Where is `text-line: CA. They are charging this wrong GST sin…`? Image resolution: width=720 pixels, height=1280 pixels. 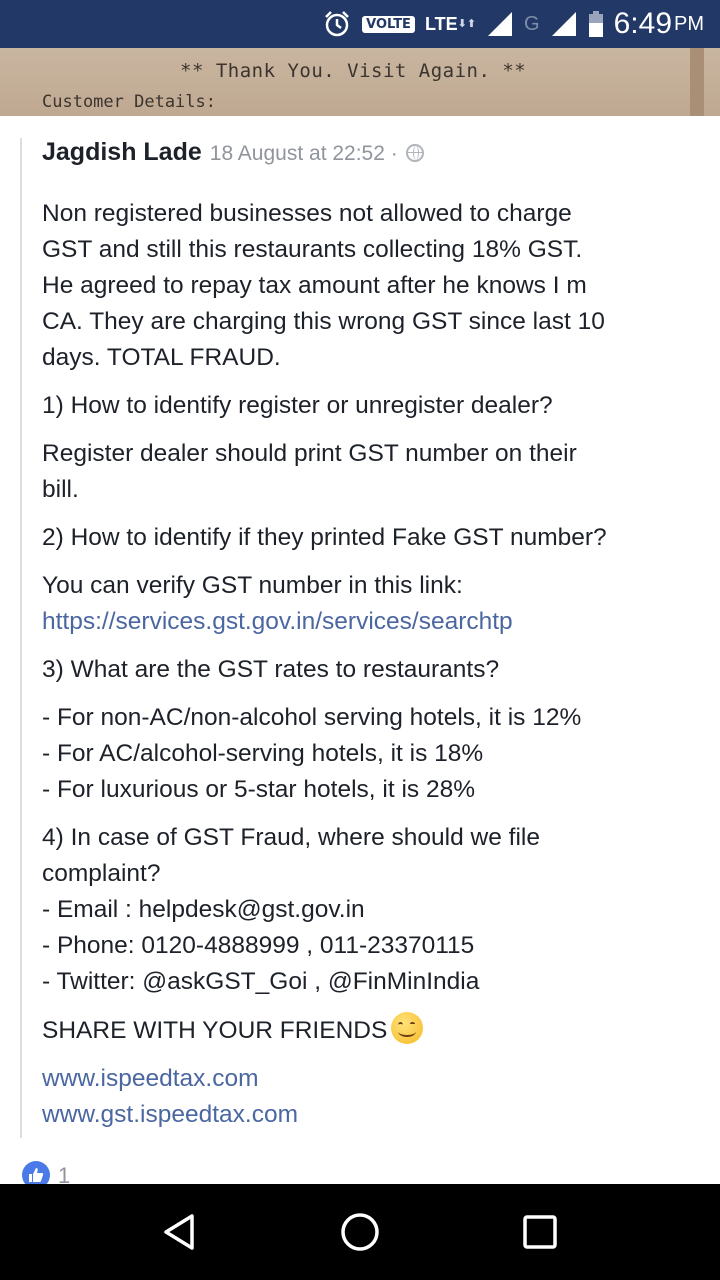 text-line: CA. They are charging this wrong GST sin… is located at coordinates (323, 321).